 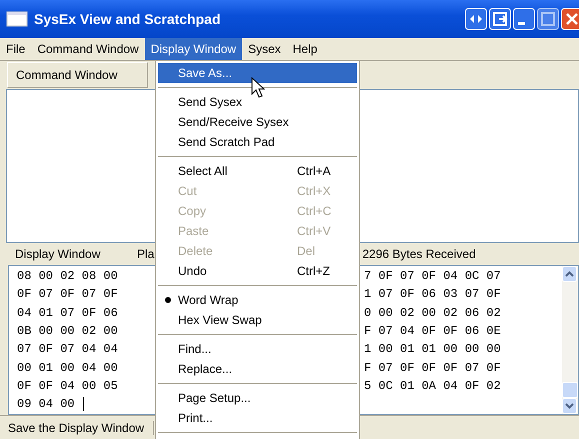 I want to click on hex-line: 0F 0F 04 00 05, so click(x=67, y=385).